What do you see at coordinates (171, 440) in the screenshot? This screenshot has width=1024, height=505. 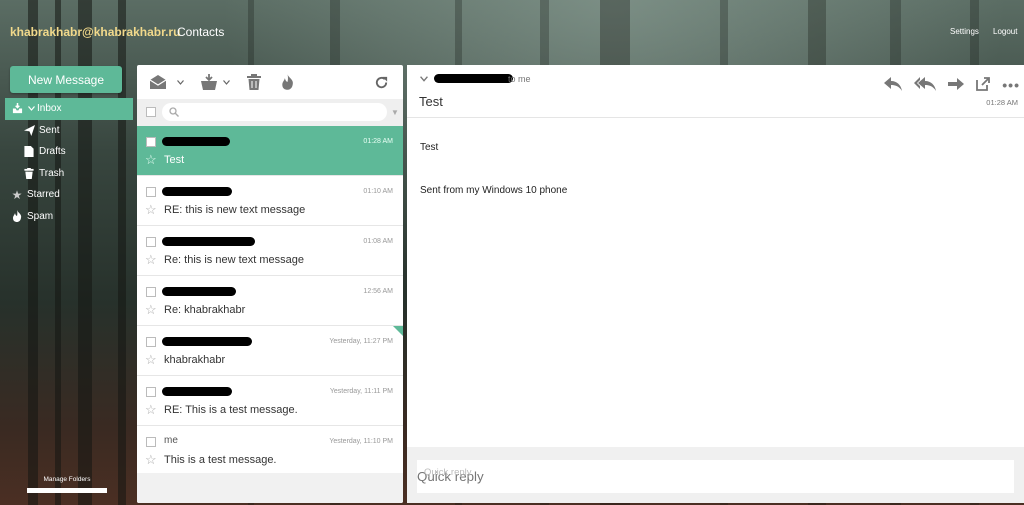 I see `message-sender: me` at bounding box center [171, 440].